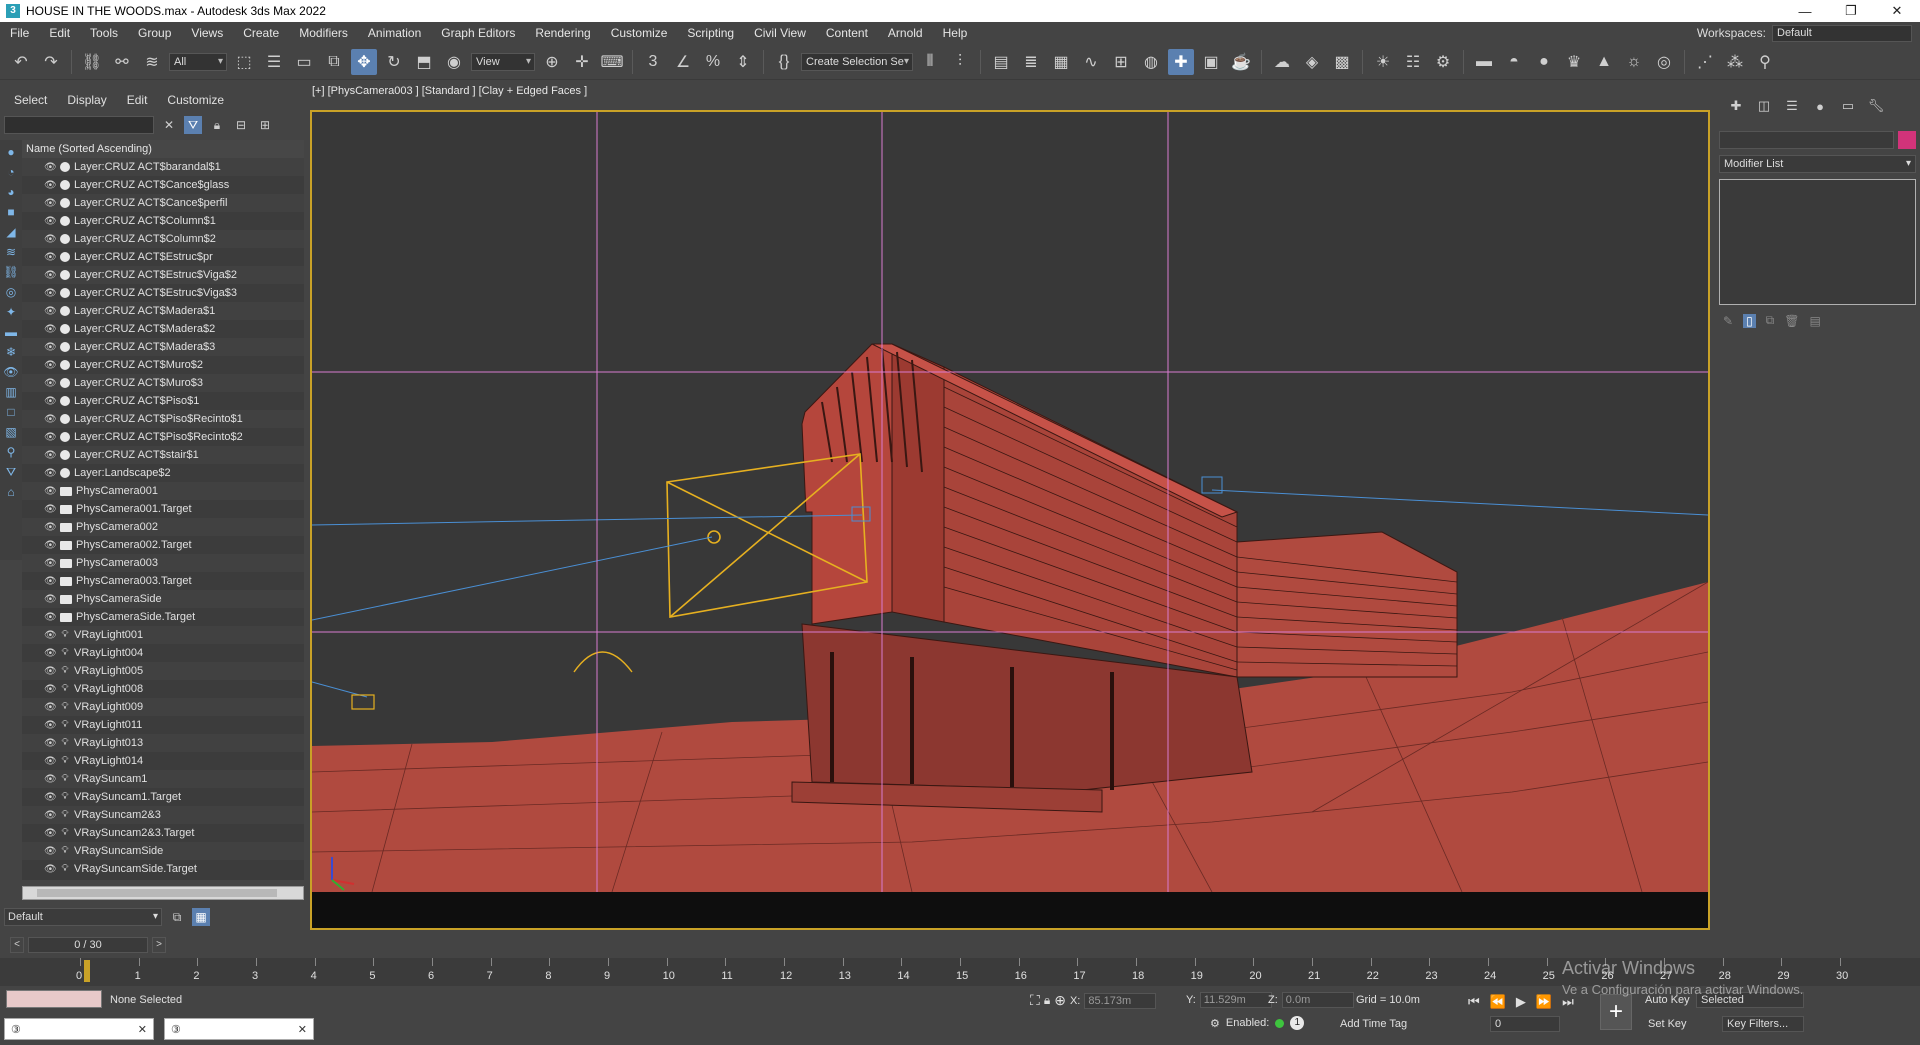  Describe the element at coordinates (1383, 62) in the screenshot. I see `vray-lights-icon: ☀` at that location.